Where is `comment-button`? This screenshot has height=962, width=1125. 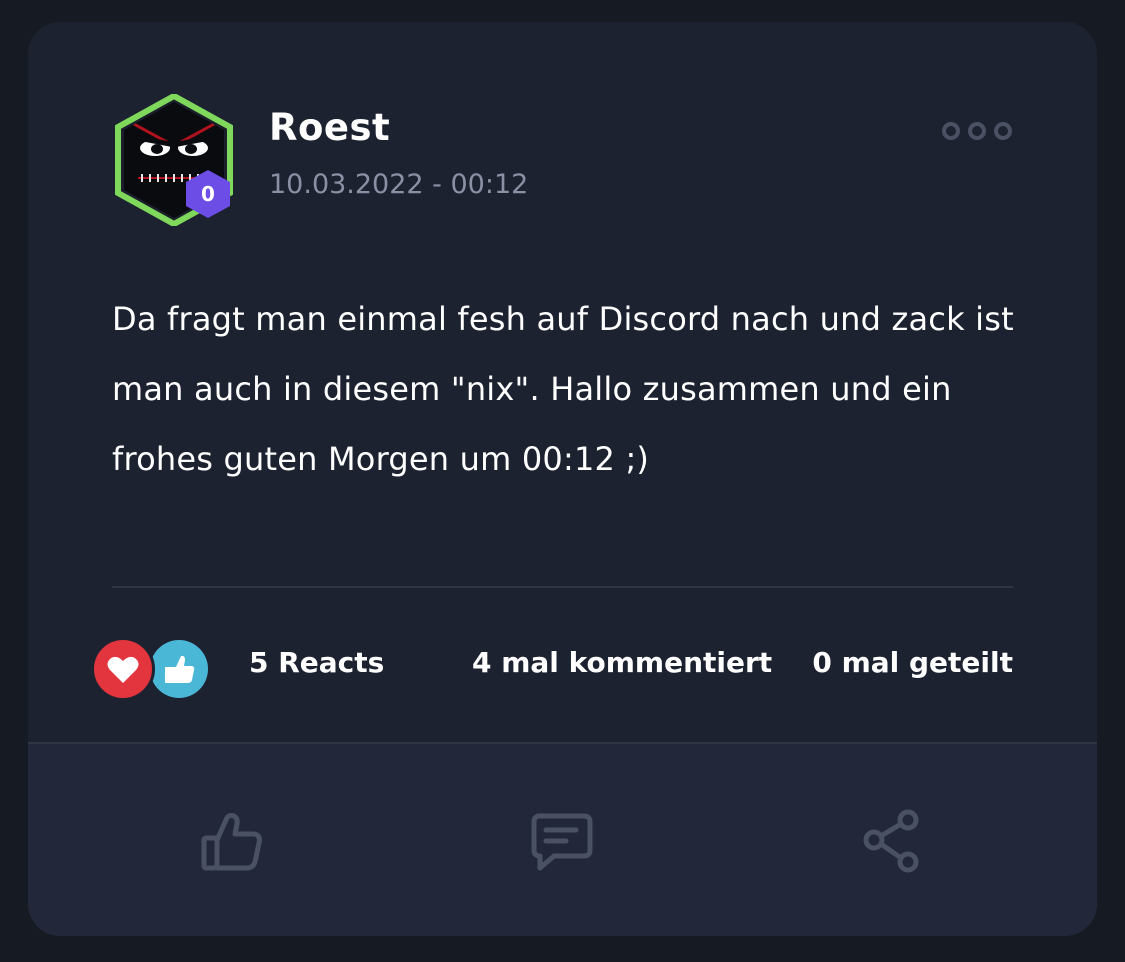
comment-button is located at coordinates (561, 841).